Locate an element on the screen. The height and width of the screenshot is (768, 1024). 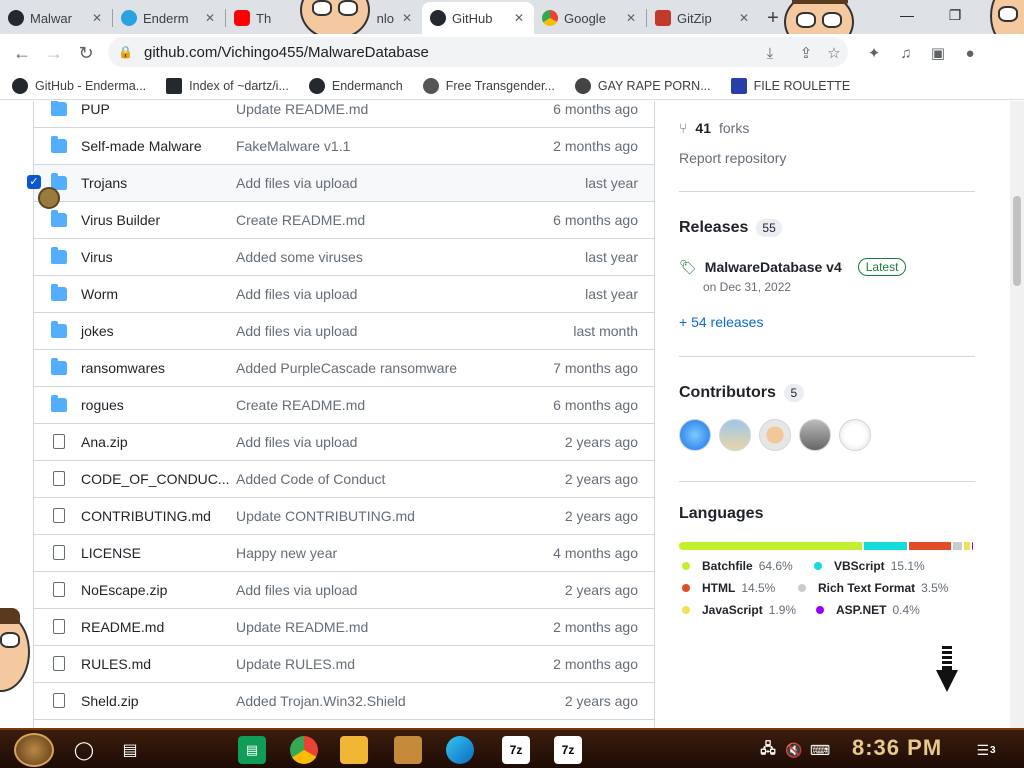
file-name: ransomwares is located at coordinates (123, 368).